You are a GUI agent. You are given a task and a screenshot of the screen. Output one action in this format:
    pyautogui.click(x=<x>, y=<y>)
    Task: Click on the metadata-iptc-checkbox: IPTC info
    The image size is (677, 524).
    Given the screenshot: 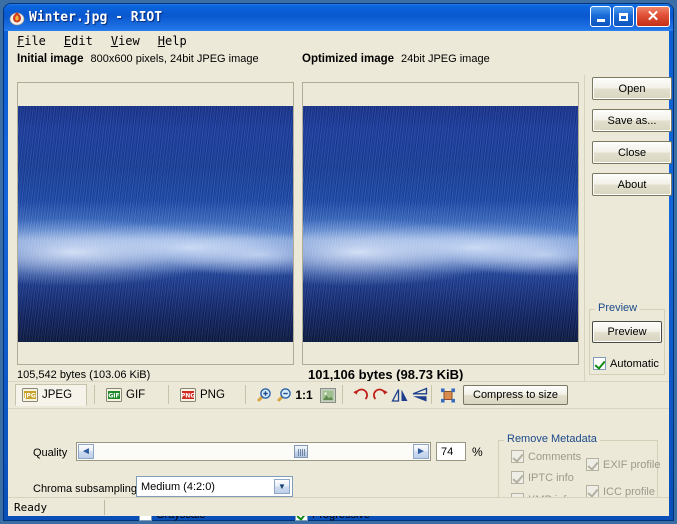 What is the action you would take?
    pyautogui.click(x=542, y=477)
    